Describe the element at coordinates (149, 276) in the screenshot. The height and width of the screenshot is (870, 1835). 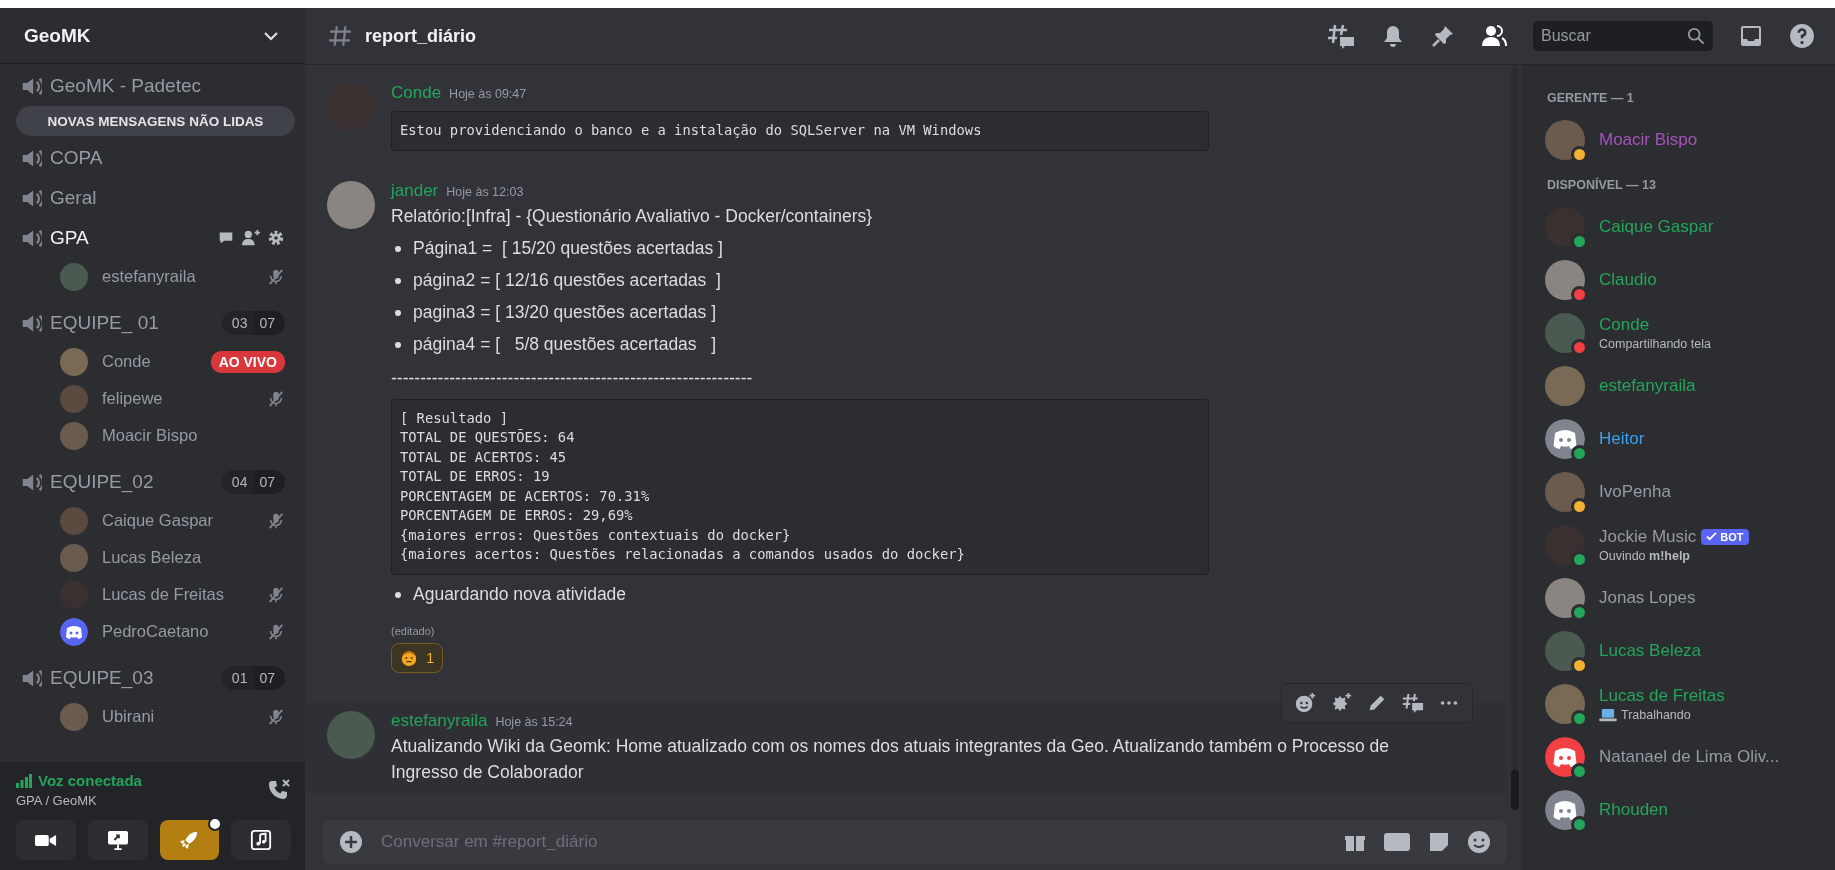
I see `user-name: estefanyraila` at that location.